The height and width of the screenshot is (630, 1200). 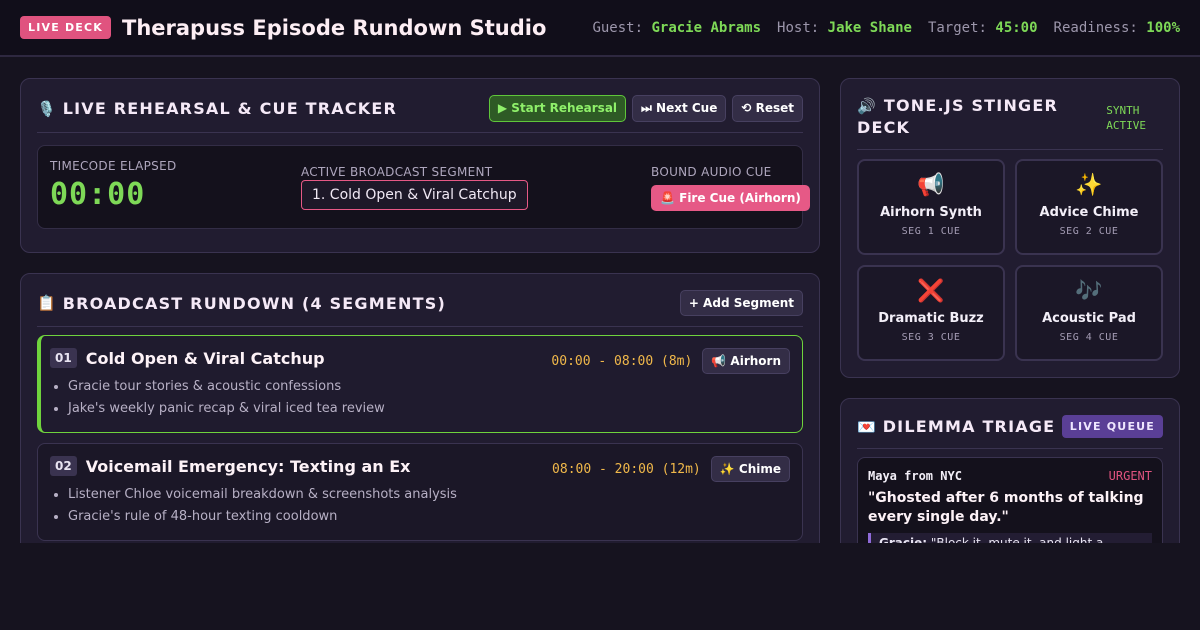 I want to click on stinger-pad: ✨ Advice Chime SEG 2 CUE, so click(x=1089, y=207).